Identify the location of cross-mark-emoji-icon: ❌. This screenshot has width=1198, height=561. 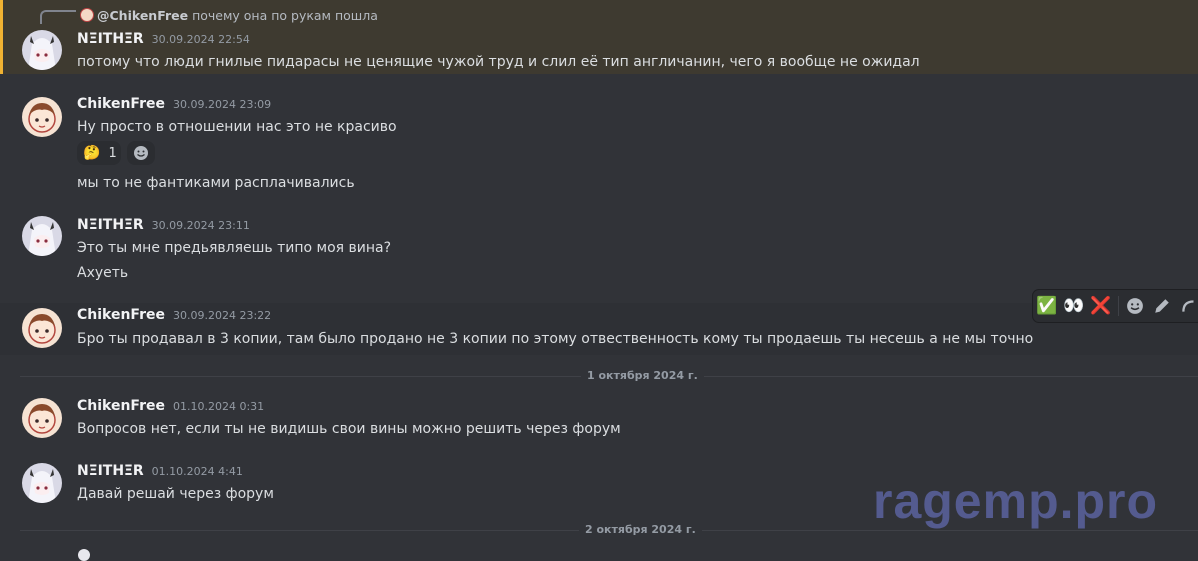
(1100, 306).